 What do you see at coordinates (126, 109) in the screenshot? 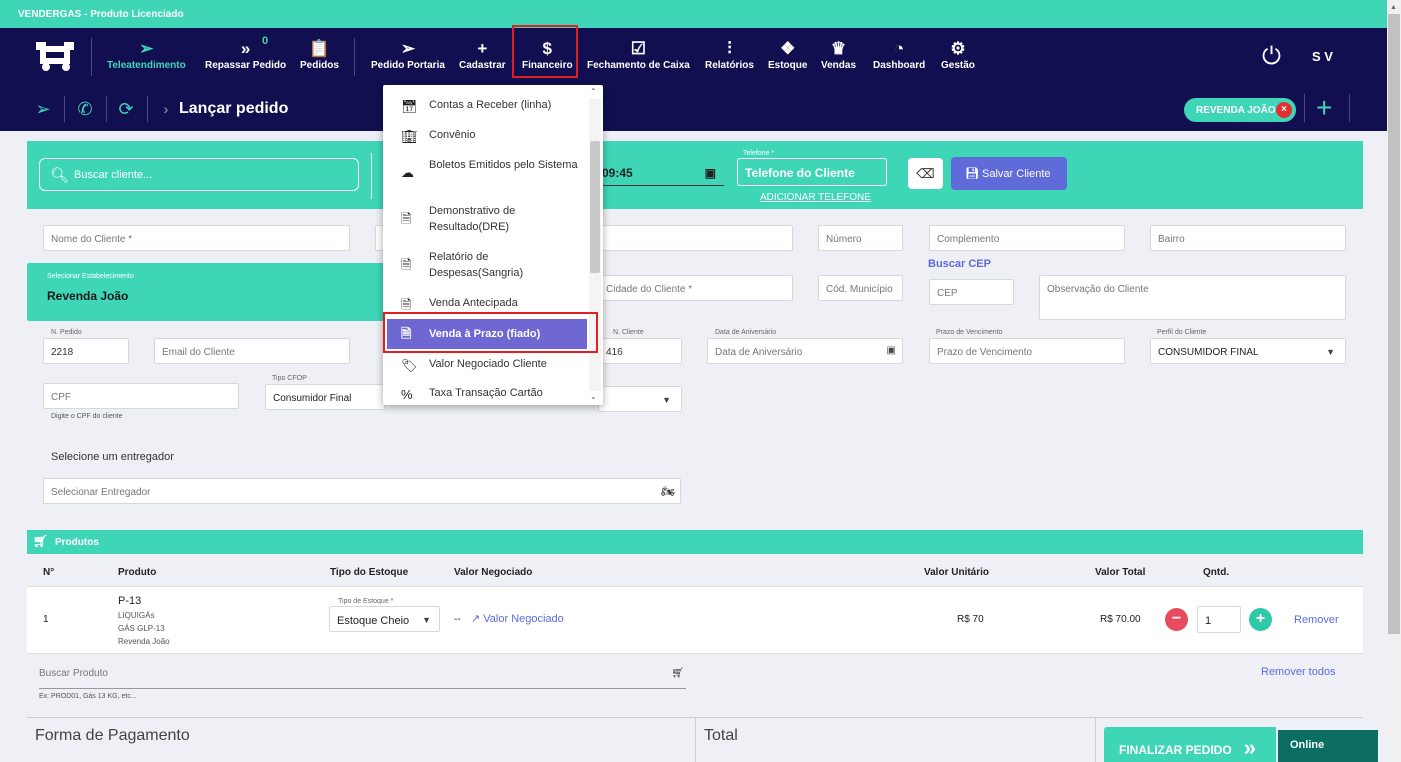
I see `refresh-icon: ⟳` at bounding box center [126, 109].